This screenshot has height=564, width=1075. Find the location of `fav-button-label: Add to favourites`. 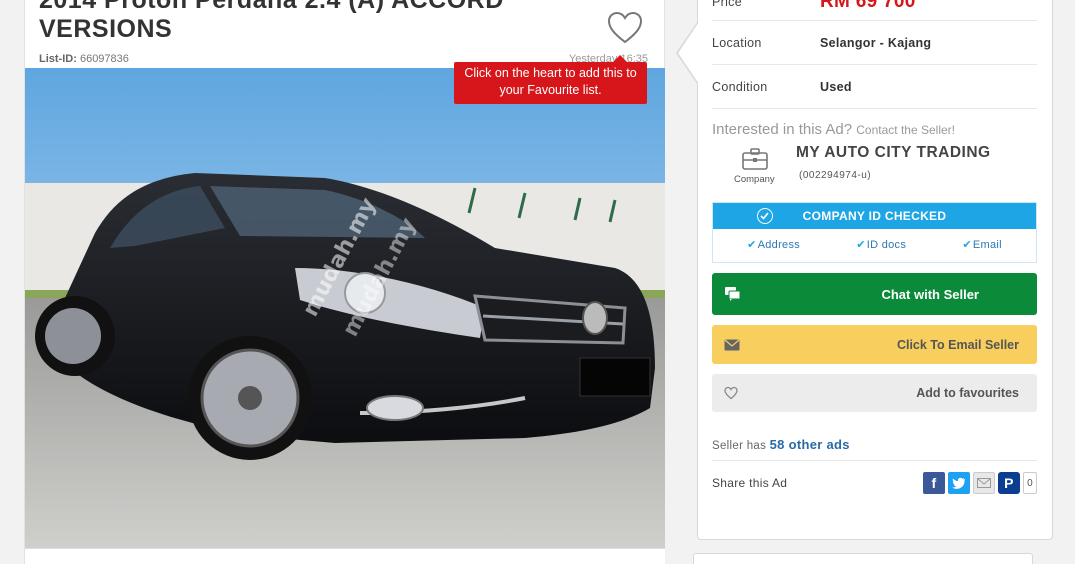

fav-button-label: Add to favourites is located at coordinates (967, 393).